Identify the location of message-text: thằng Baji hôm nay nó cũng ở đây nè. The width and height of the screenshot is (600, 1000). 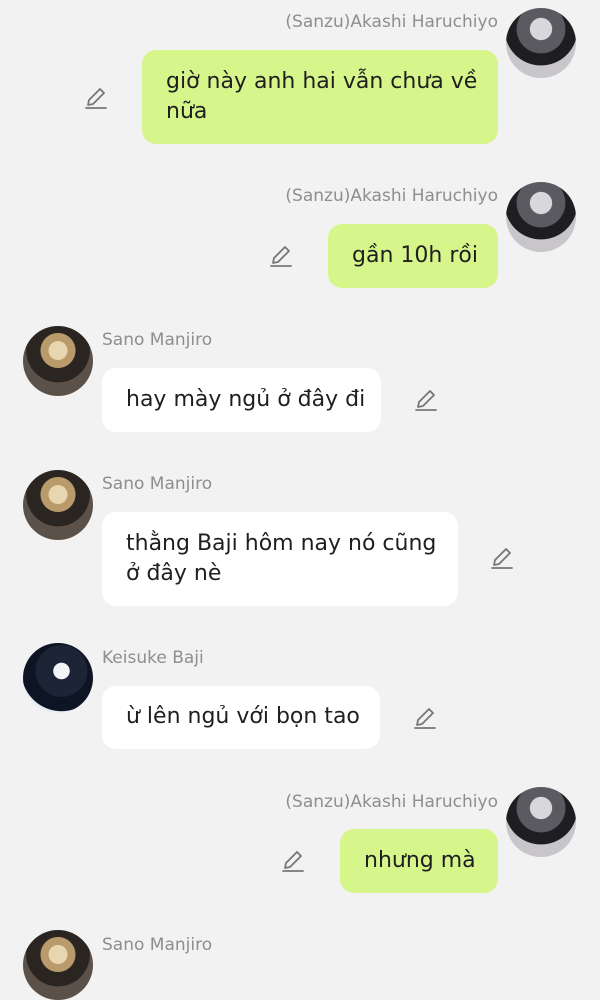
(281, 558).